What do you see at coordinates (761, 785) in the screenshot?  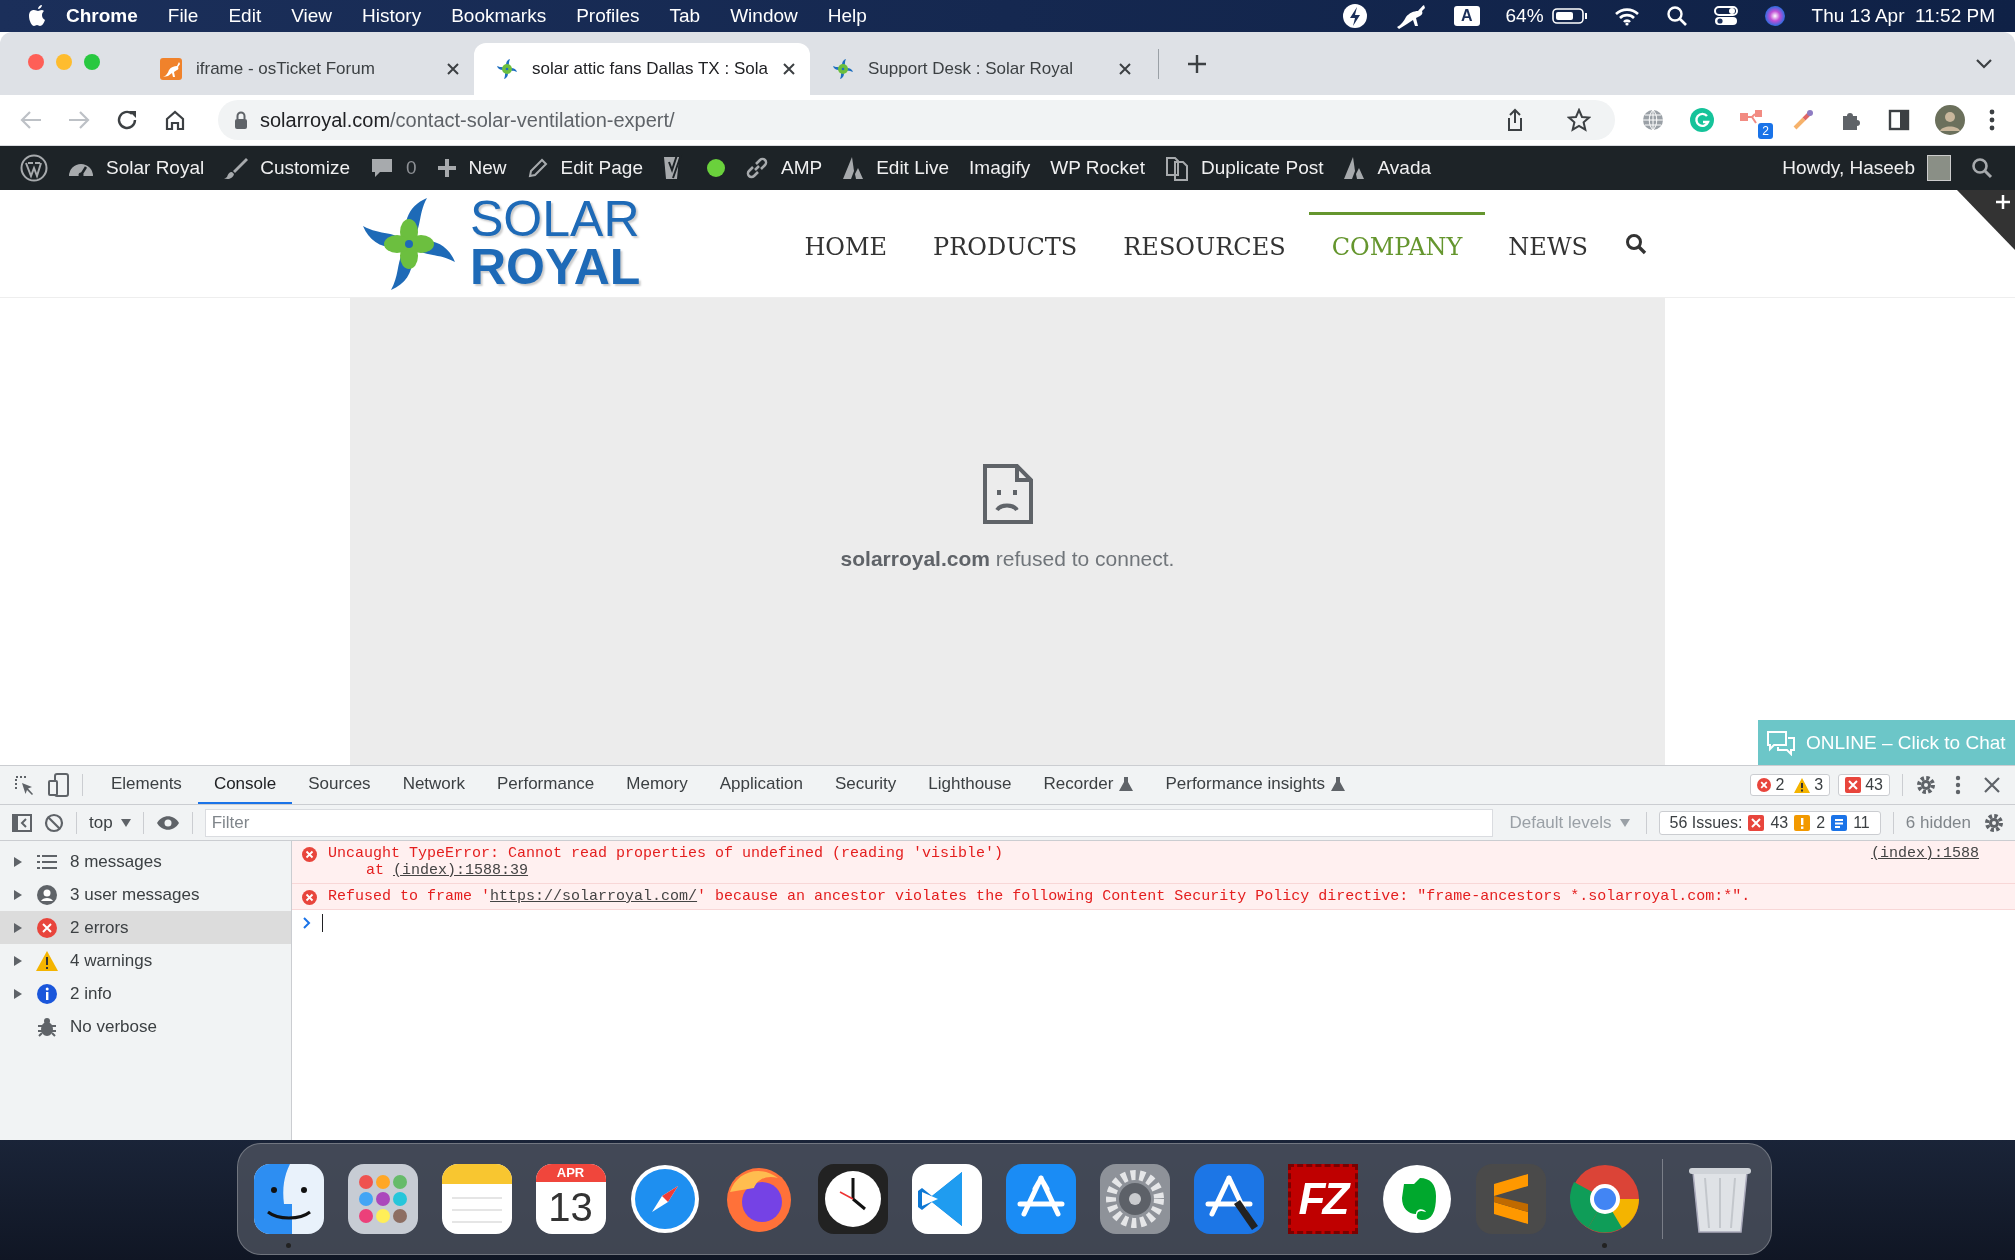 I see `devtools-tab: Application` at bounding box center [761, 785].